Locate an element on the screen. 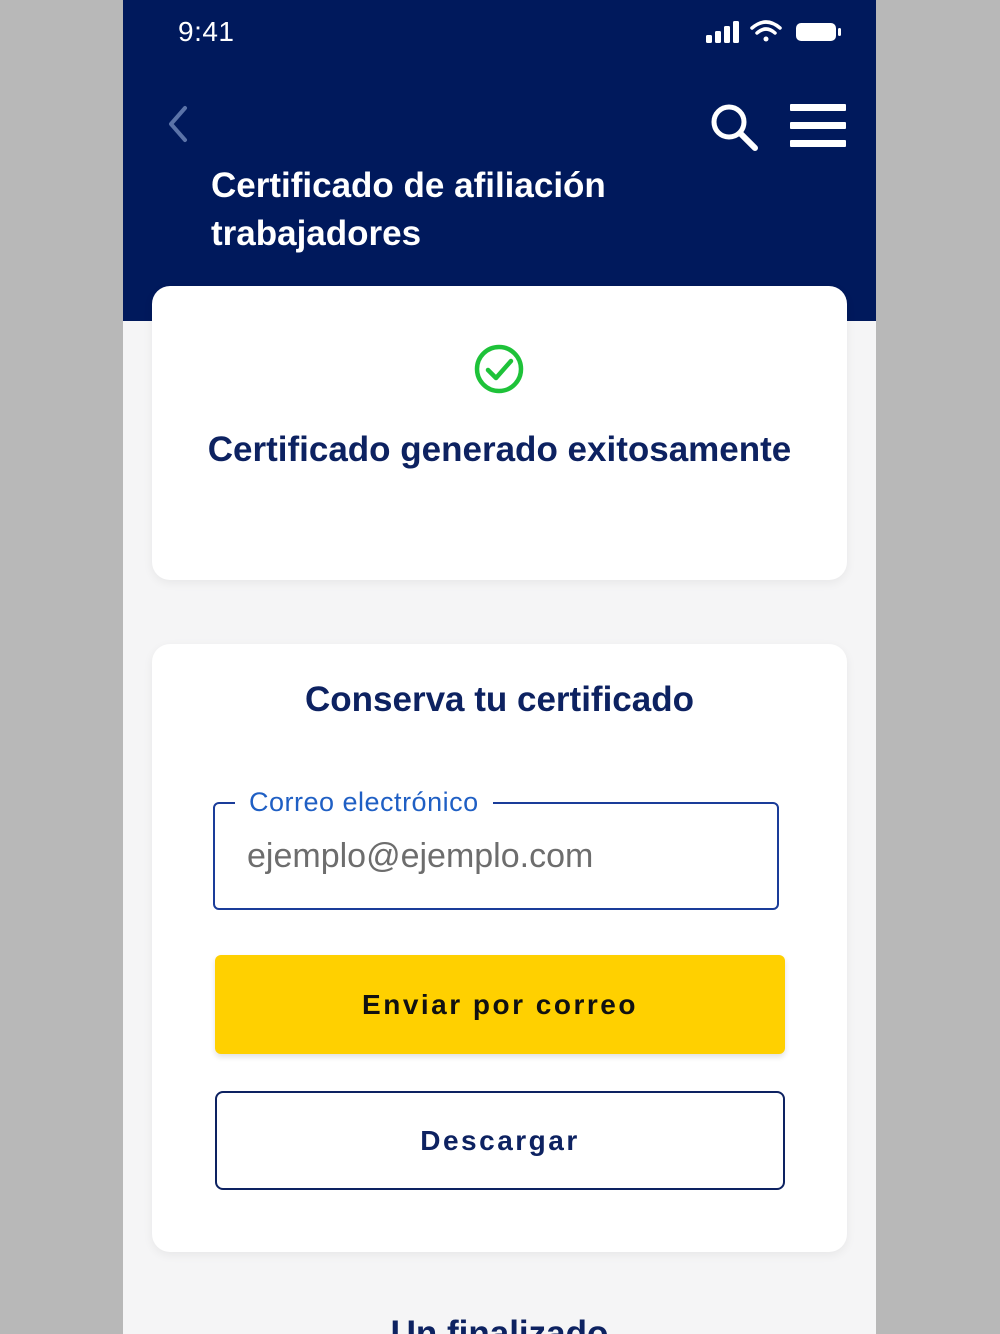  status-icons is located at coordinates (773, 31).